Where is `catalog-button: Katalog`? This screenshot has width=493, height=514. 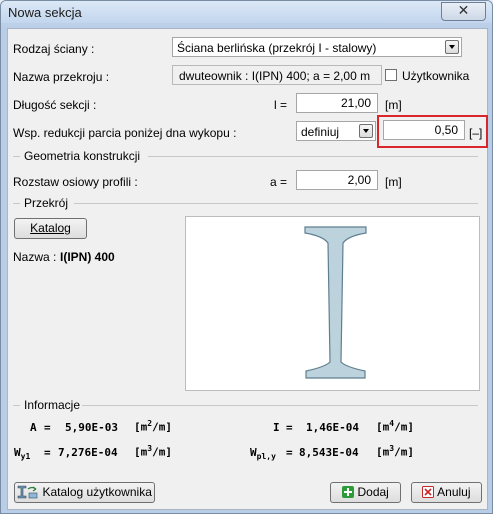
catalog-button: Katalog is located at coordinates (50, 228).